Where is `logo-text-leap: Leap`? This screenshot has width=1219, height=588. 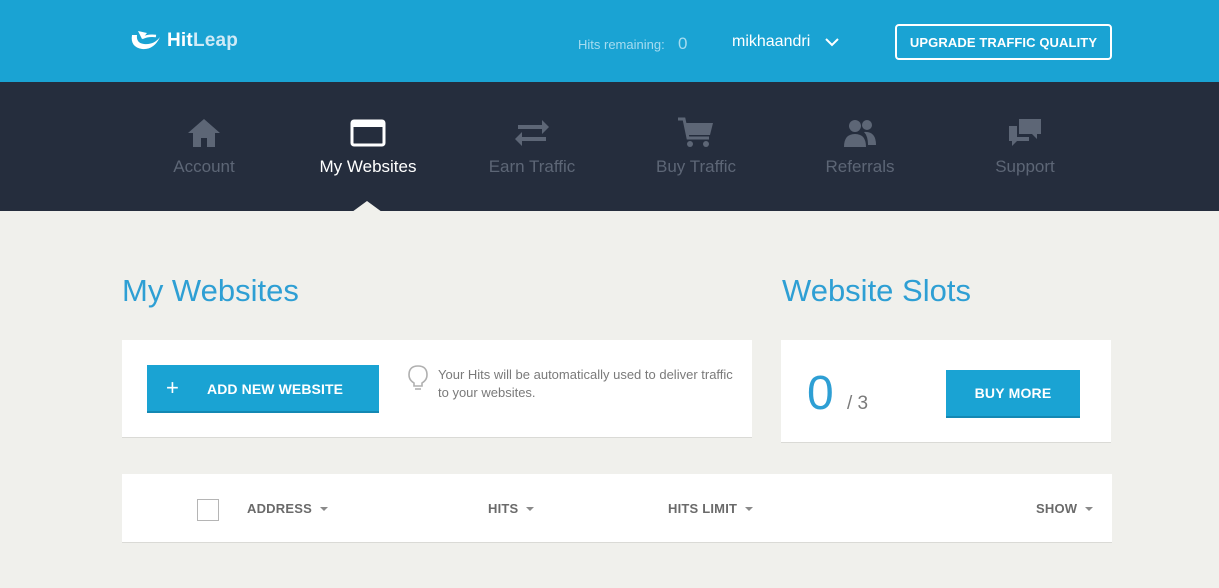
logo-text-leap: Leap is located at coordinates (215, 40).